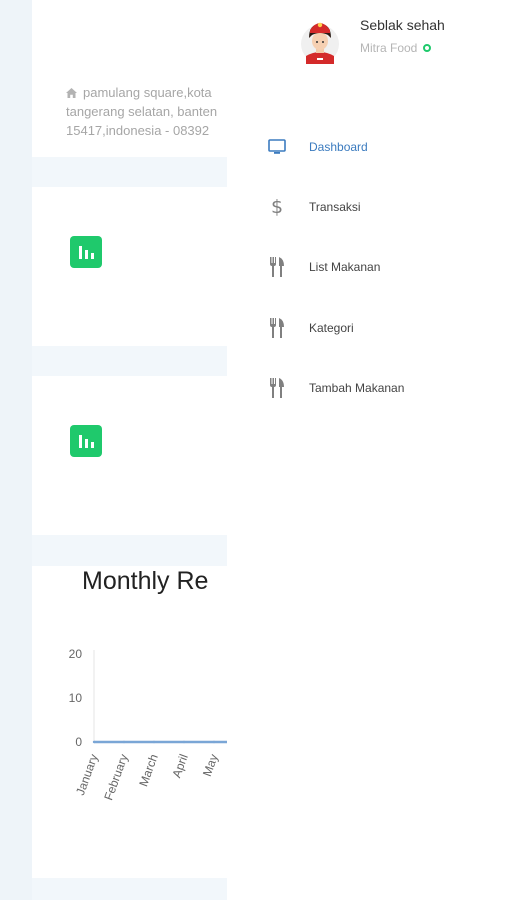 The image size is (522, 900). What do you see at coordinates (76, 654) in the screenshot?
I see `y-tick-label: 20` at bounding box center [76, 654].